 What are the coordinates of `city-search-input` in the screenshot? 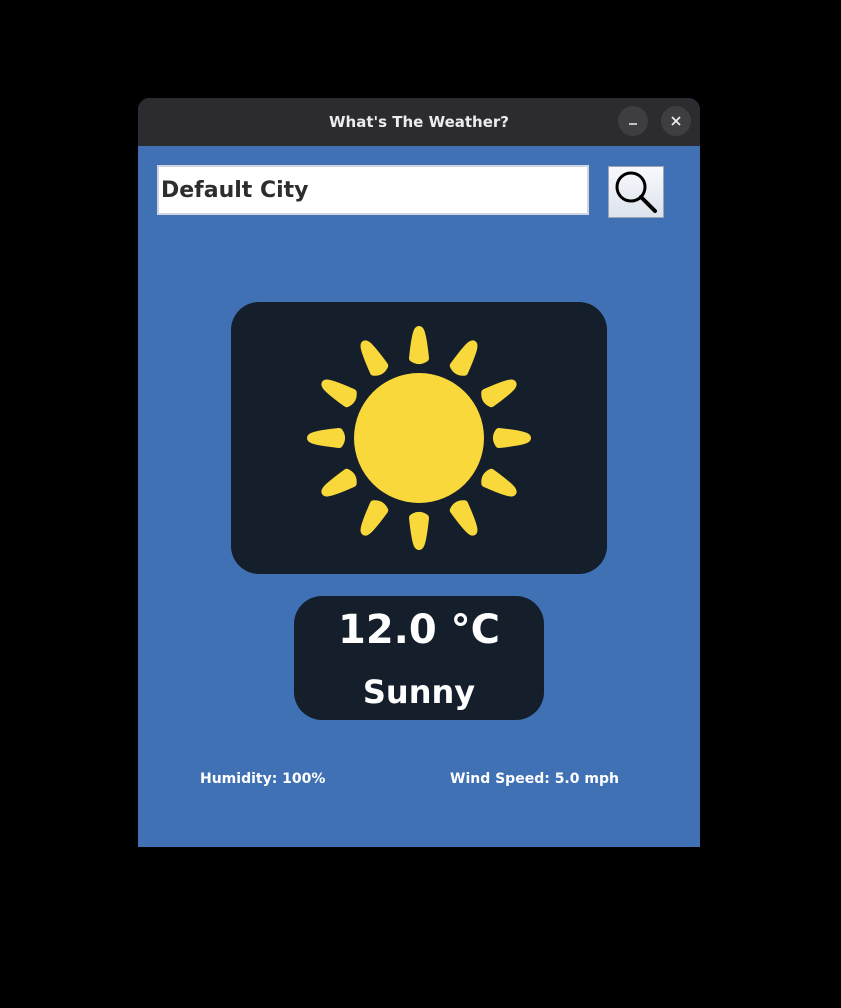 It's located at (373, 190).